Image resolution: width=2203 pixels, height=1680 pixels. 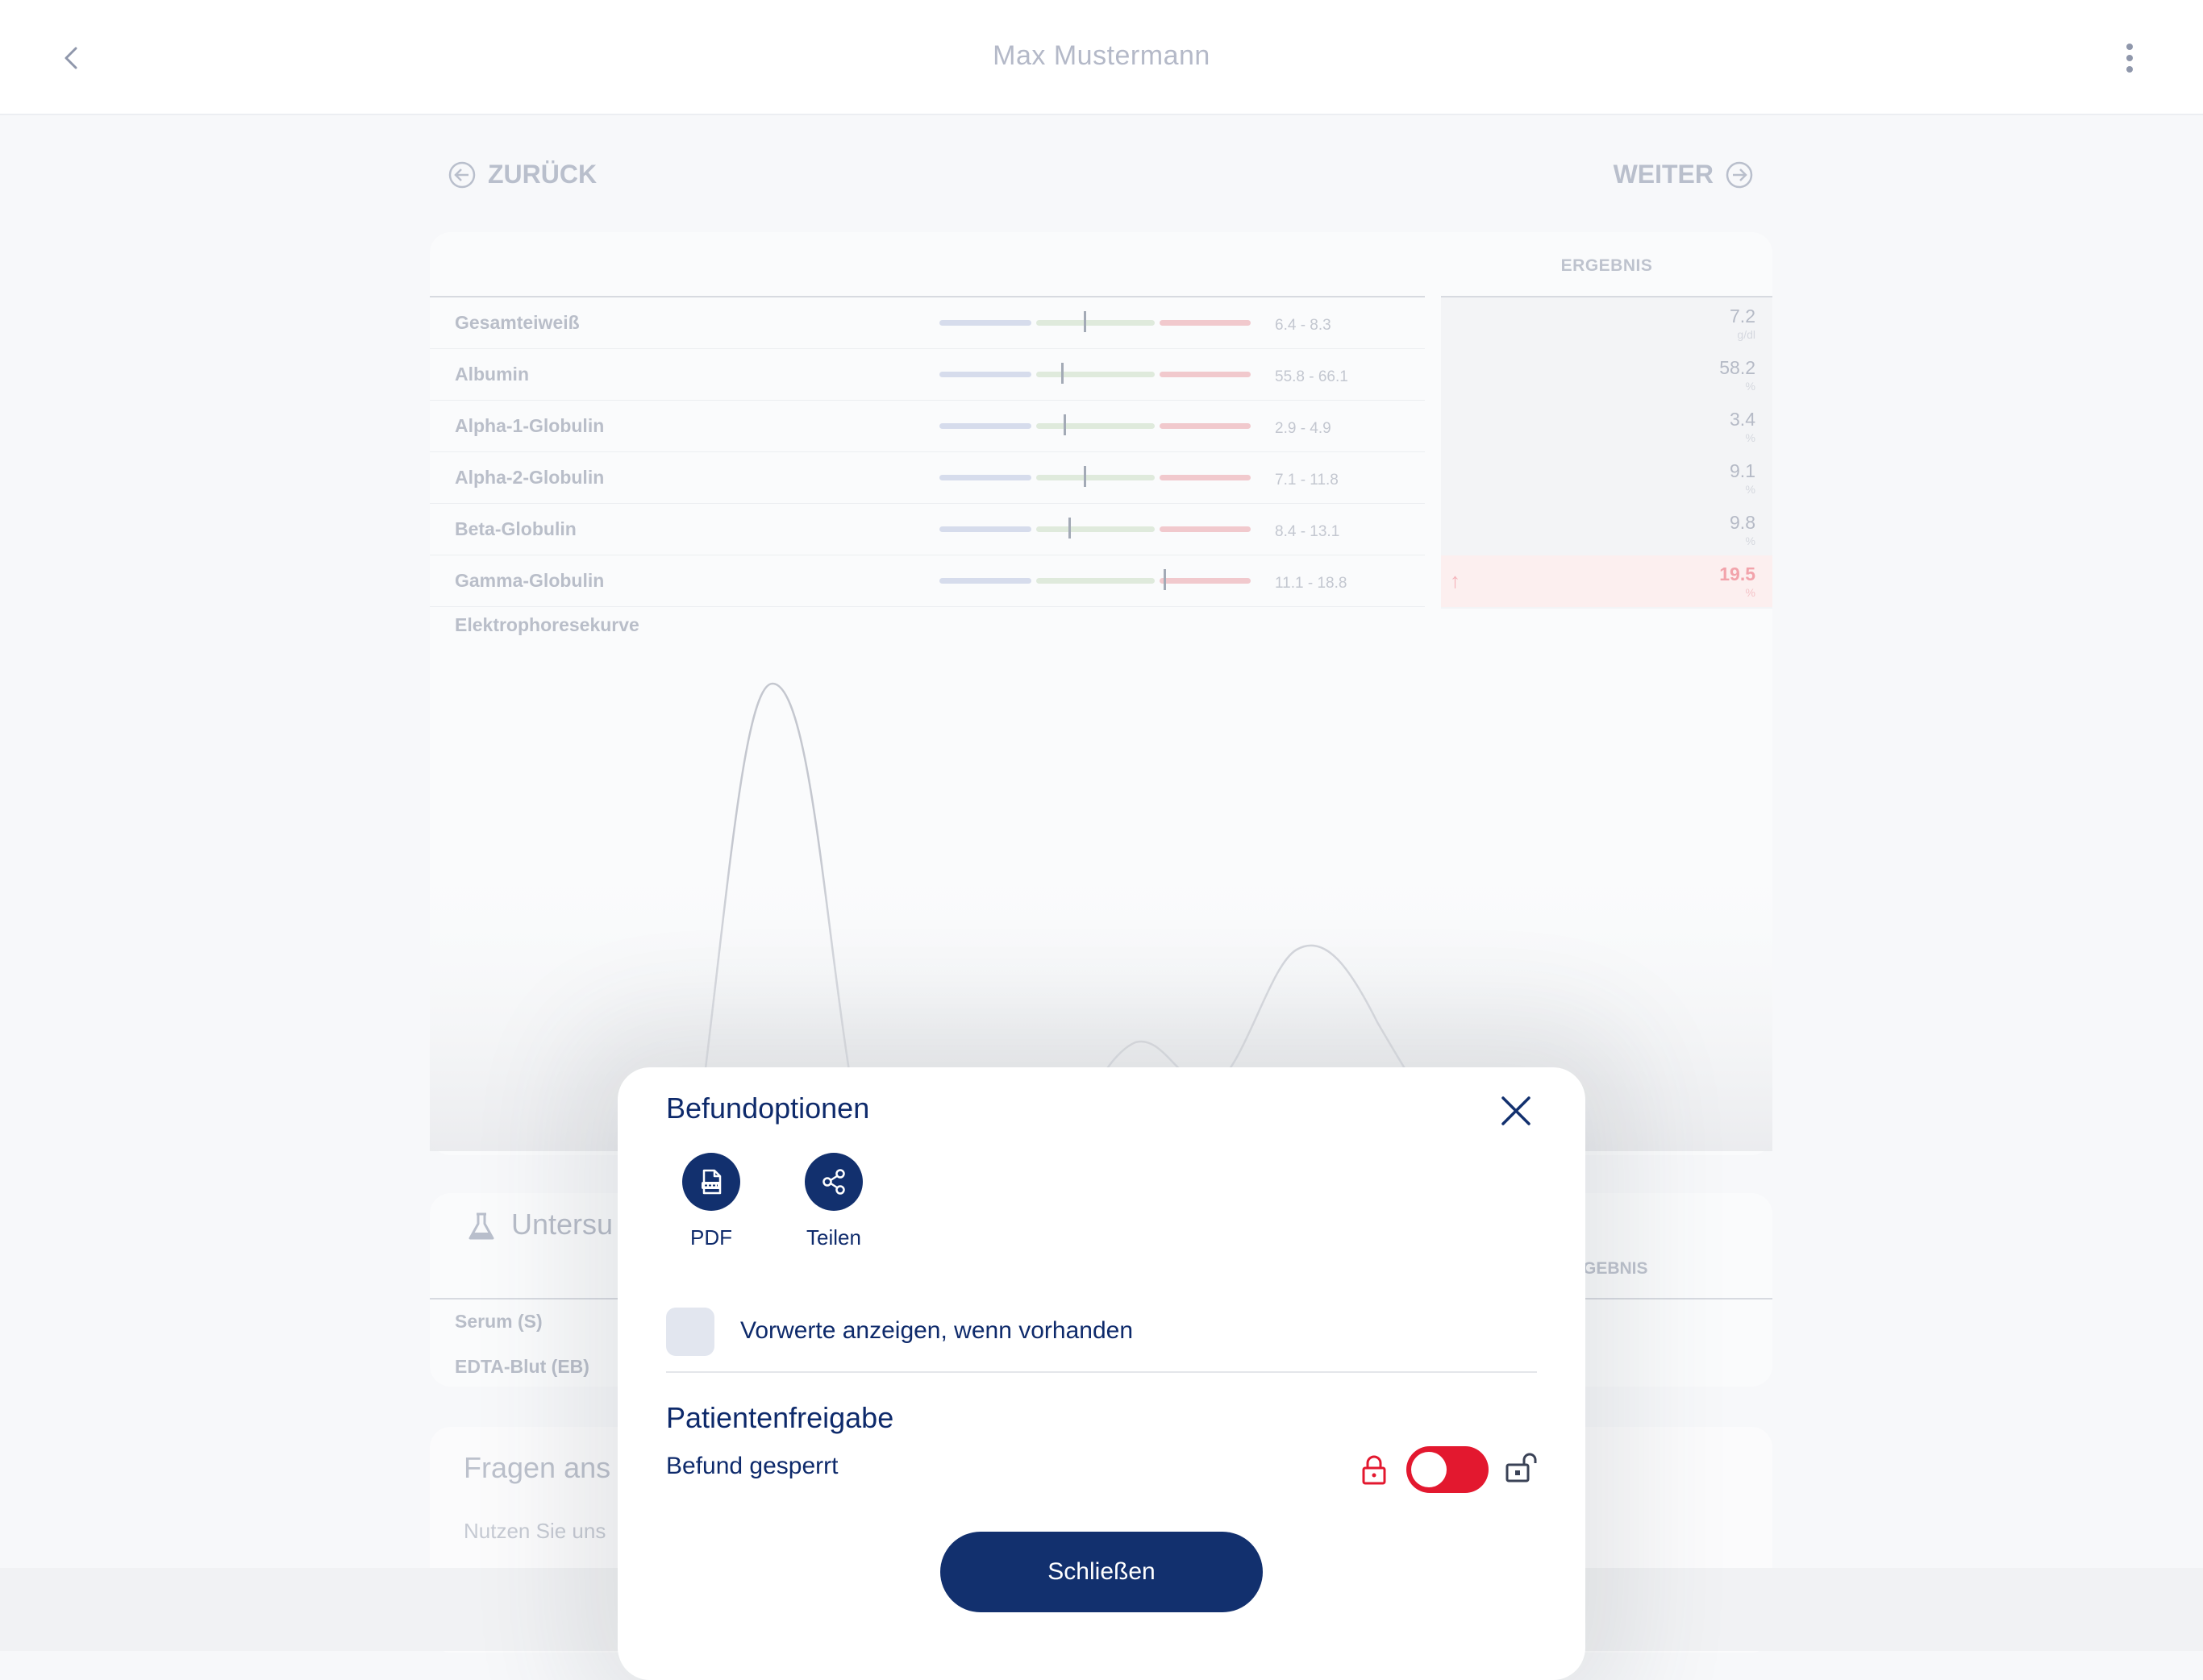 I want to click on samples-column-header: GEBNIS, so click(x=1616, y=1268).